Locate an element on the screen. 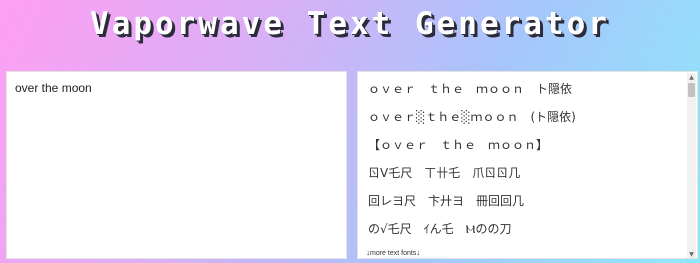 The image size is (700, 263). triangle-up-icon: ▲ is located at coordinates (691, 77).